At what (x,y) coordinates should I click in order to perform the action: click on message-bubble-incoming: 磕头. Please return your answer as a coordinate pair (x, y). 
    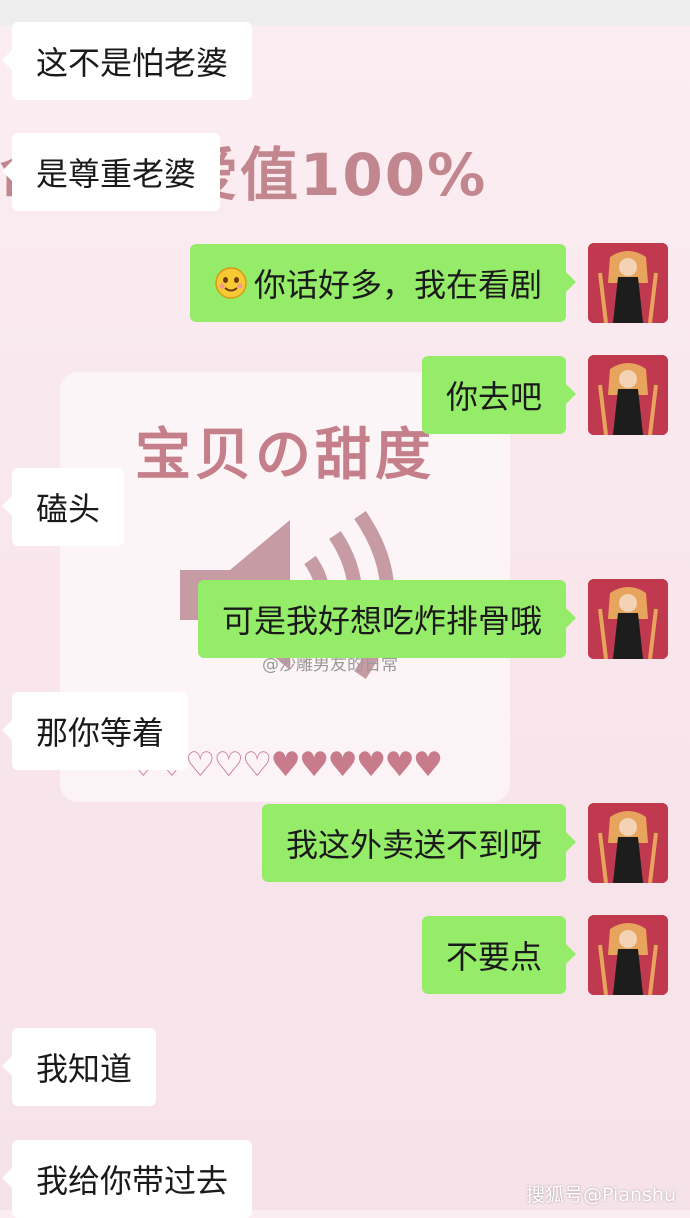
    Looking at the image, I should click on (63, 507).